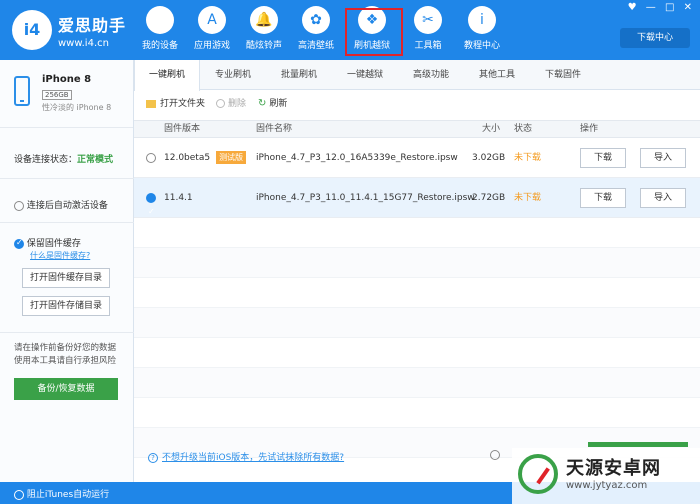 The width and height of the screenshot is (700, 504). Describe the element at coordinates (231, 157) in the screenshot. I see `beta-badge: 测试版` at that location.